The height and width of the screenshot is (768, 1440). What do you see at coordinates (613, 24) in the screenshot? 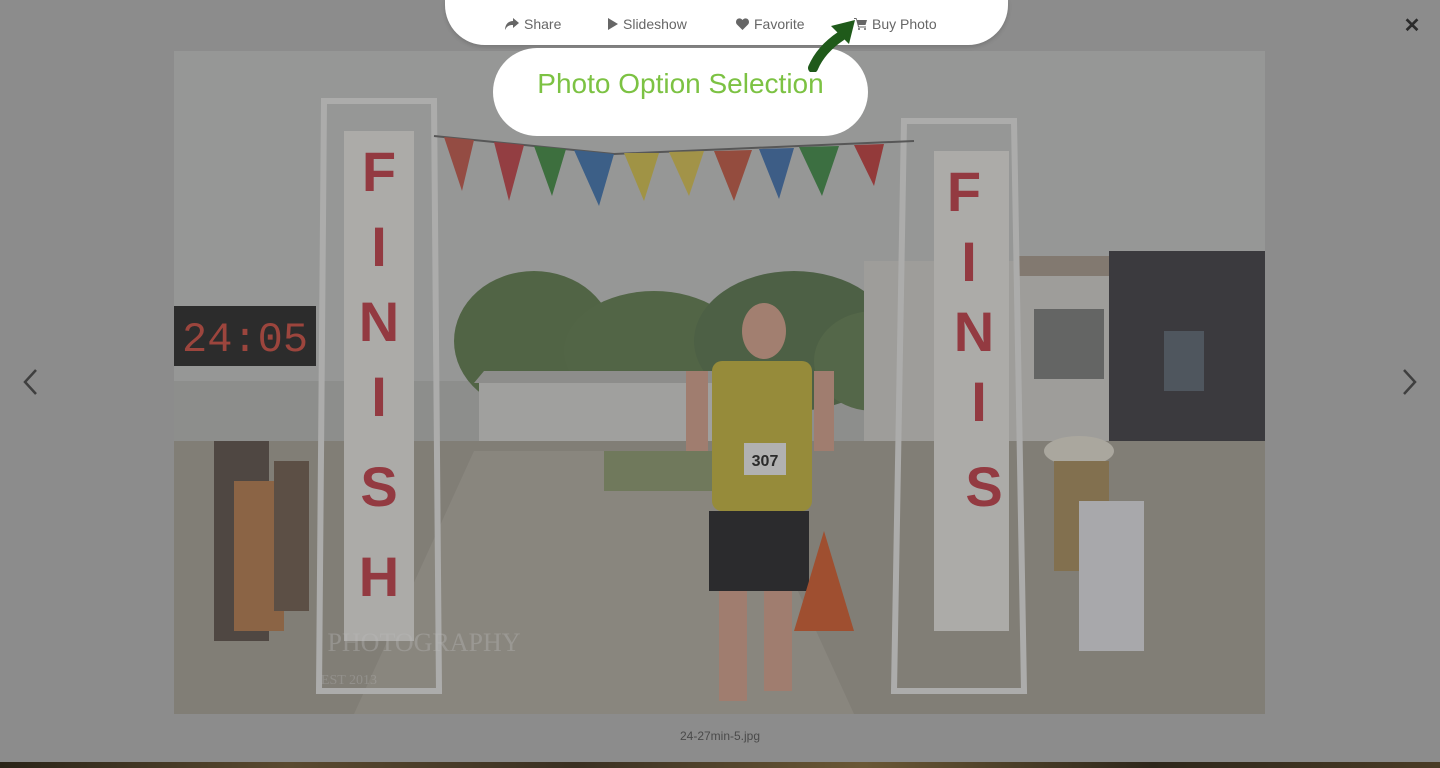
I see `play-icon` at bounding box center [613, 24].